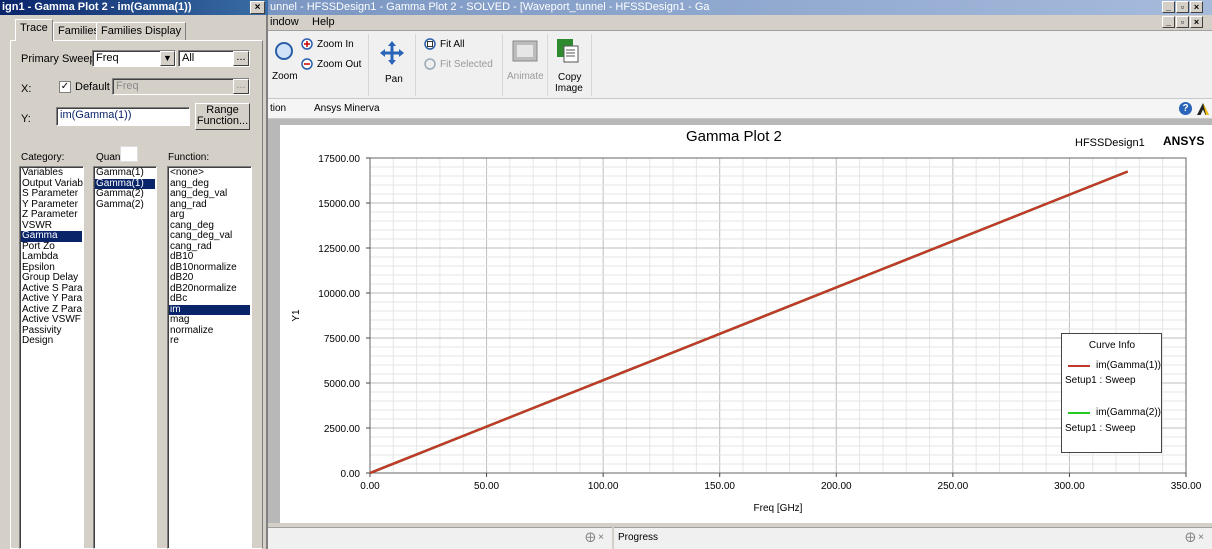 This screenshot has width=1212, height=549. I want to click on function-list-item: dB10, so click(209, 257).